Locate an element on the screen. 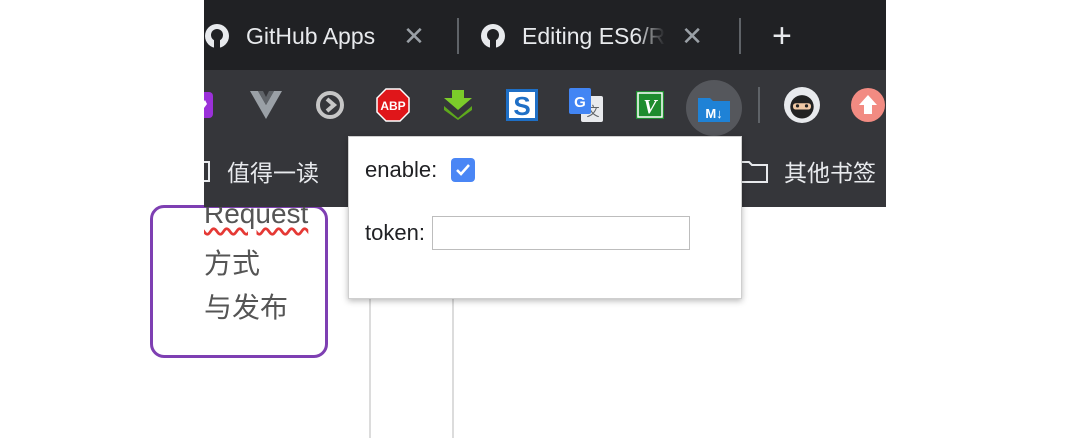 The height and width of the screenshot is (438, 1087). upload-arrow-icon is located at coordinates (868, 105).